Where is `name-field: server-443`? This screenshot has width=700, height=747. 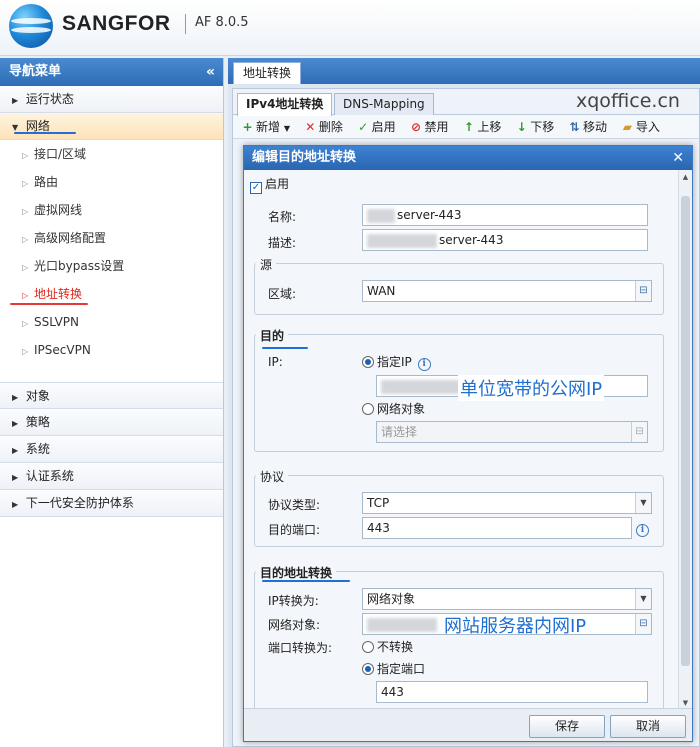 name-field: server-443 is located at coordinates (505, 215).